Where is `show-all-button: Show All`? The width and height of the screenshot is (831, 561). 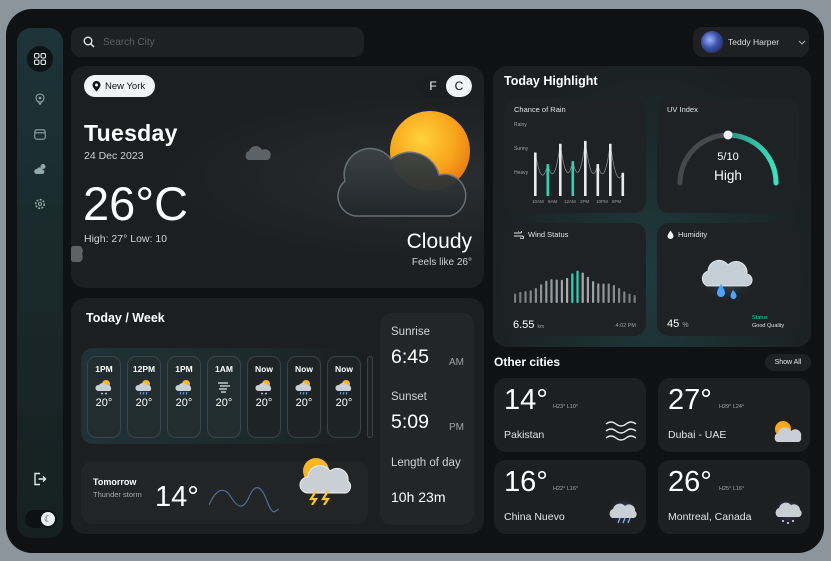
show-all-button: Show All is located at coordinates (788, 362).